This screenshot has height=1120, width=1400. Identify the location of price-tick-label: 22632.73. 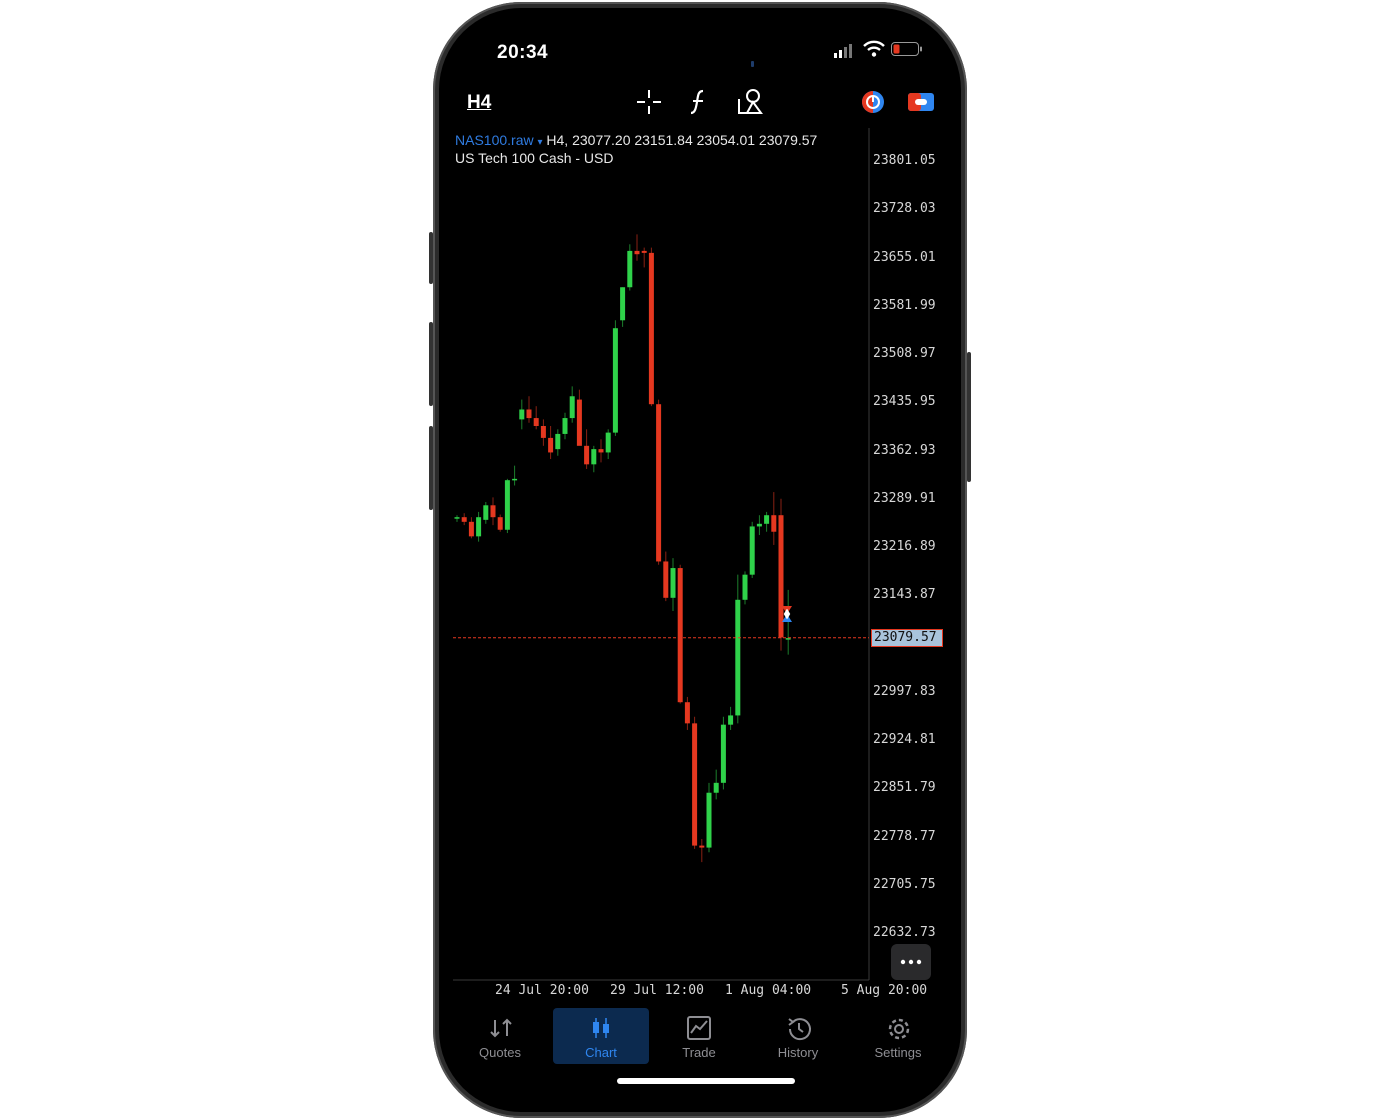
(904, 932).